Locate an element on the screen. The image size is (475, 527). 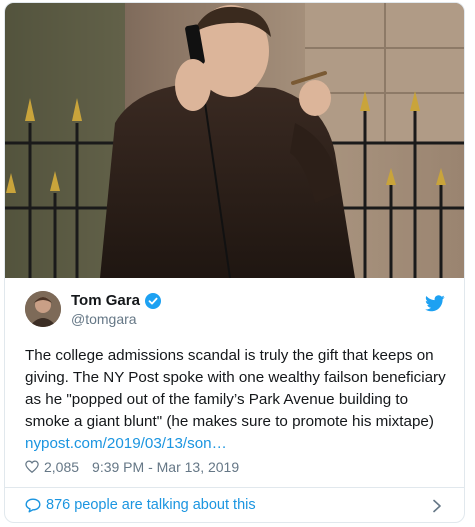
conversation-link: 876 people are talking about this is located at coordinates (140, 505).